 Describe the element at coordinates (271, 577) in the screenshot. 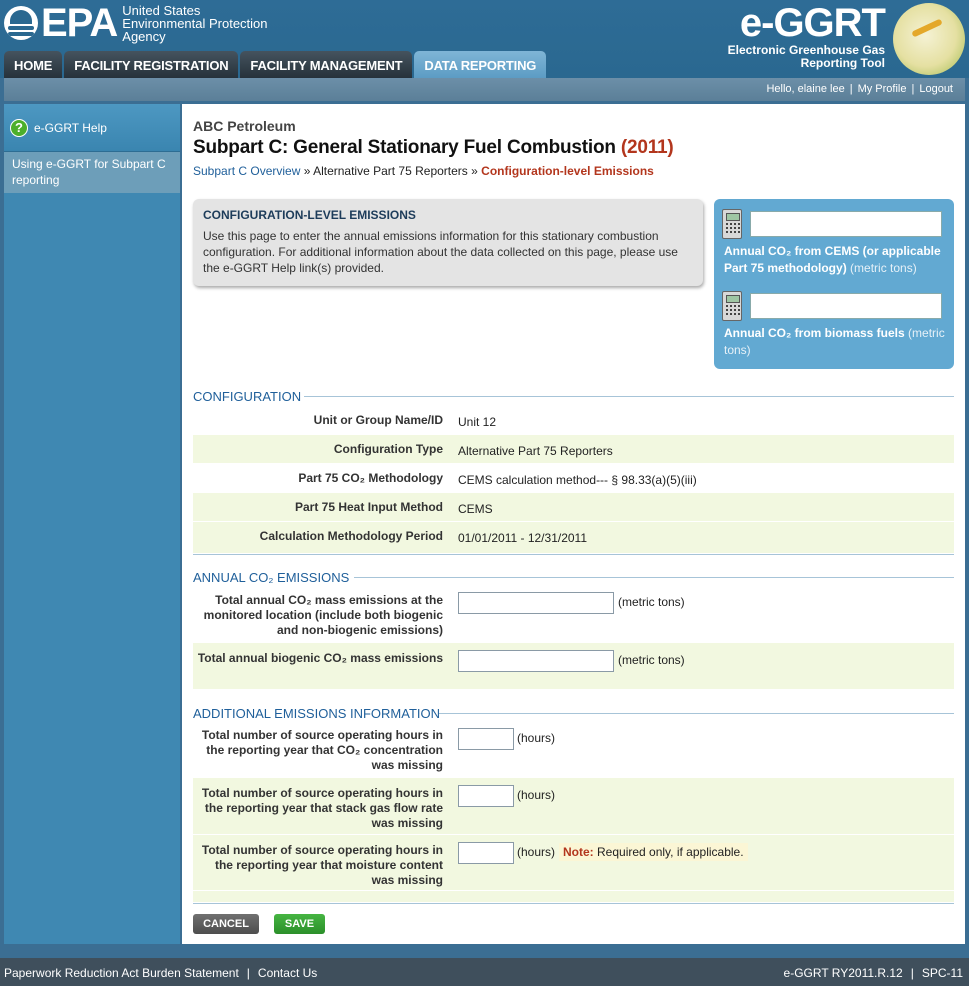

I see `section-annual-co2-title: ANNUAL CO₂ EMISSIONS` at that location.